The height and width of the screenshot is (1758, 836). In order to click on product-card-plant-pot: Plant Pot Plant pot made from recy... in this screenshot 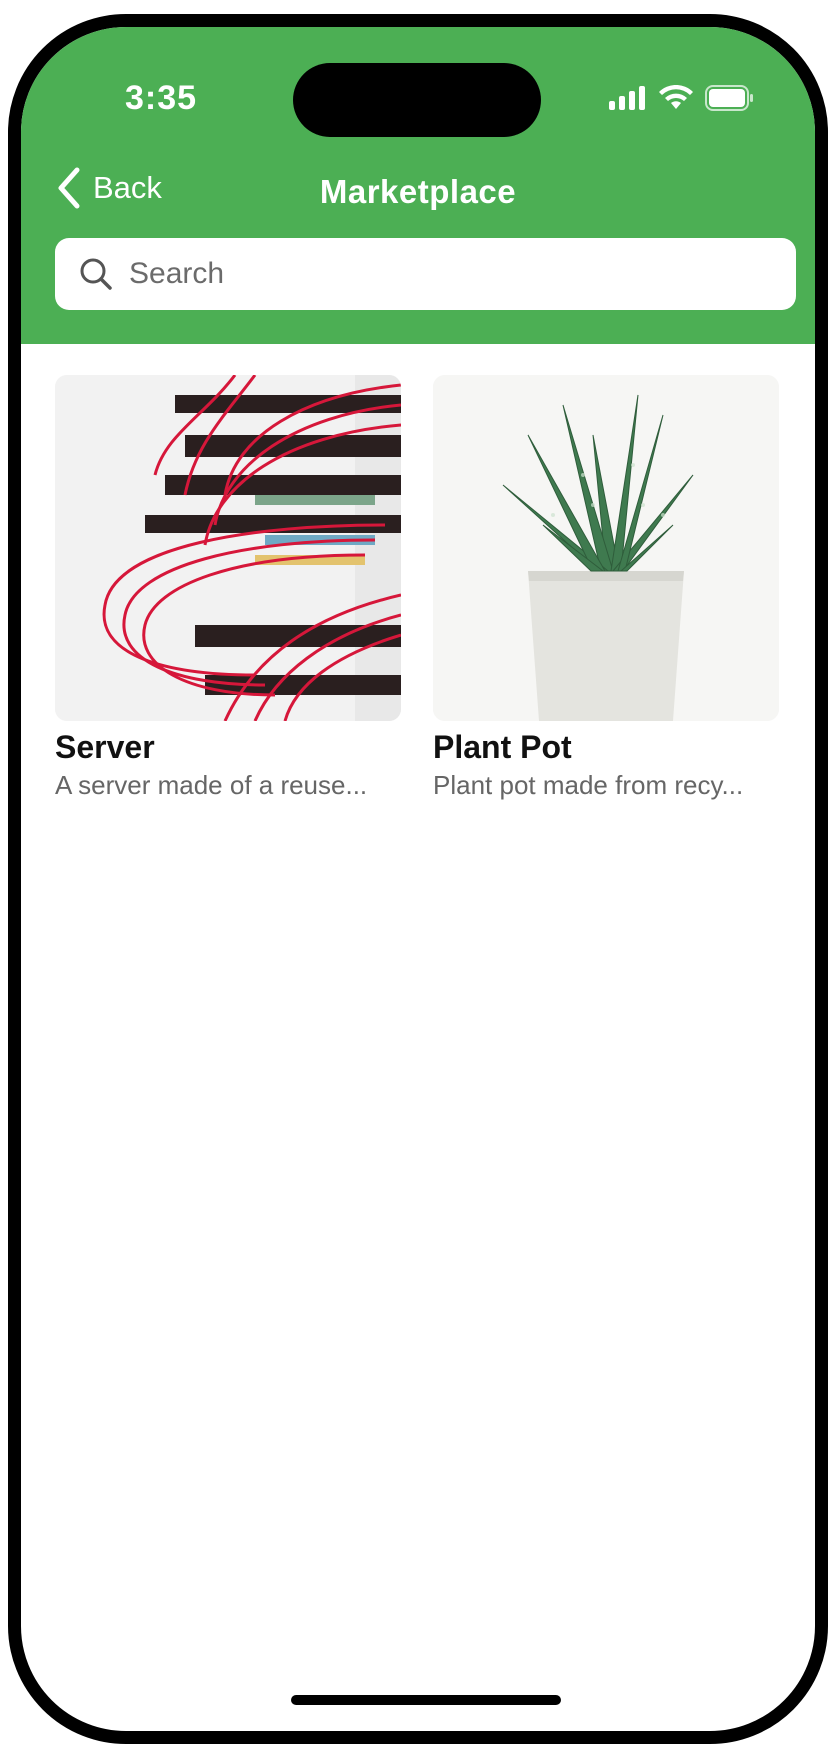, I will do `click(606, 588)`.